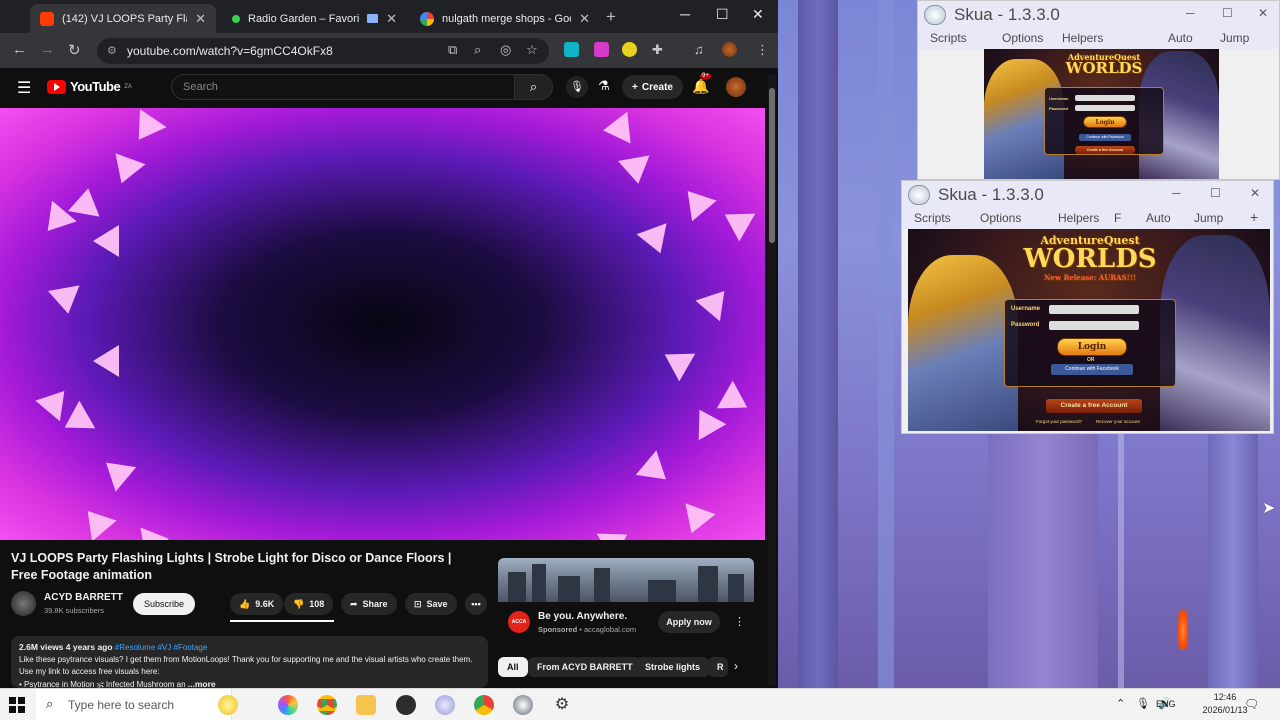  I want to click on microphone-icon: 🎙, so click(1143, 703).